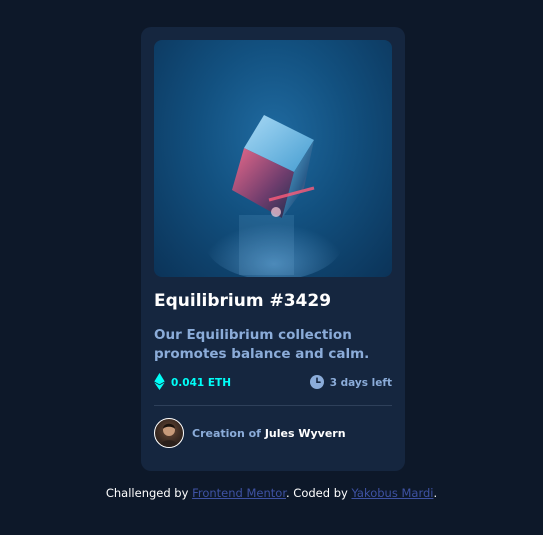 Image resolution: width=543 pixels, height=535 pixels. I want to click on ethereum-icon, so click(159, 383).